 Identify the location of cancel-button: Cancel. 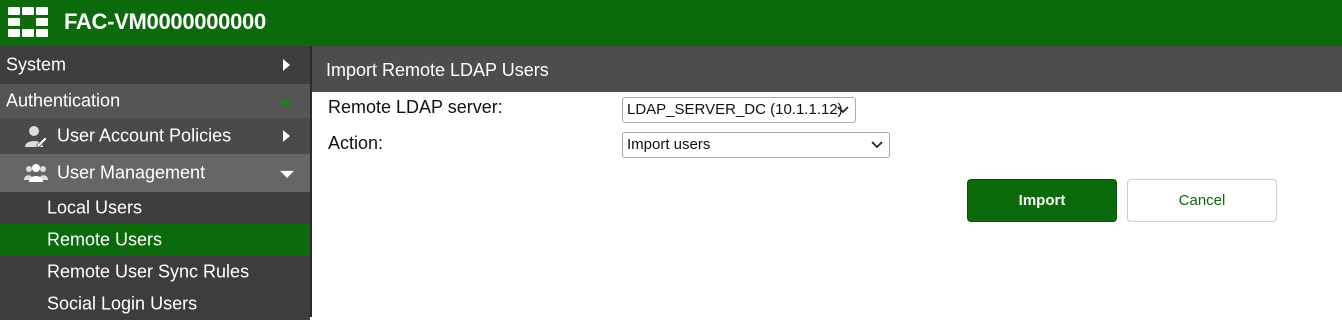
(1202, 200).